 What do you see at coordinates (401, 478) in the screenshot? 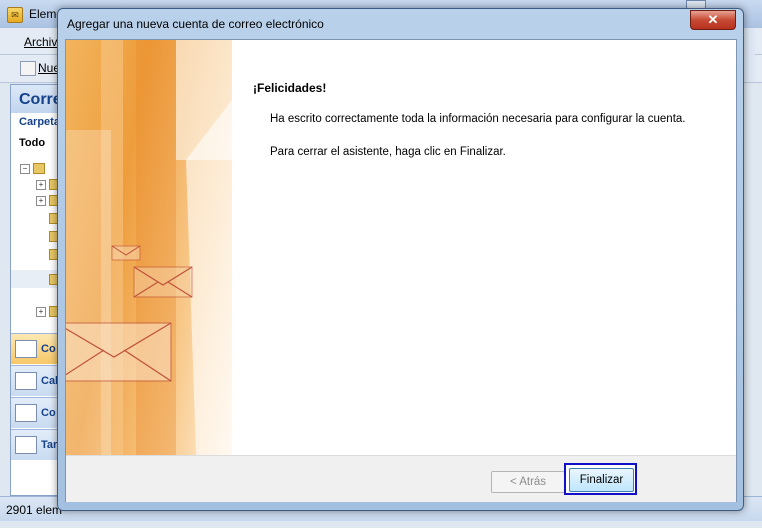
I see `wizard-button-bar: < Atrás Finalizar` at bounding box center [401, 478].